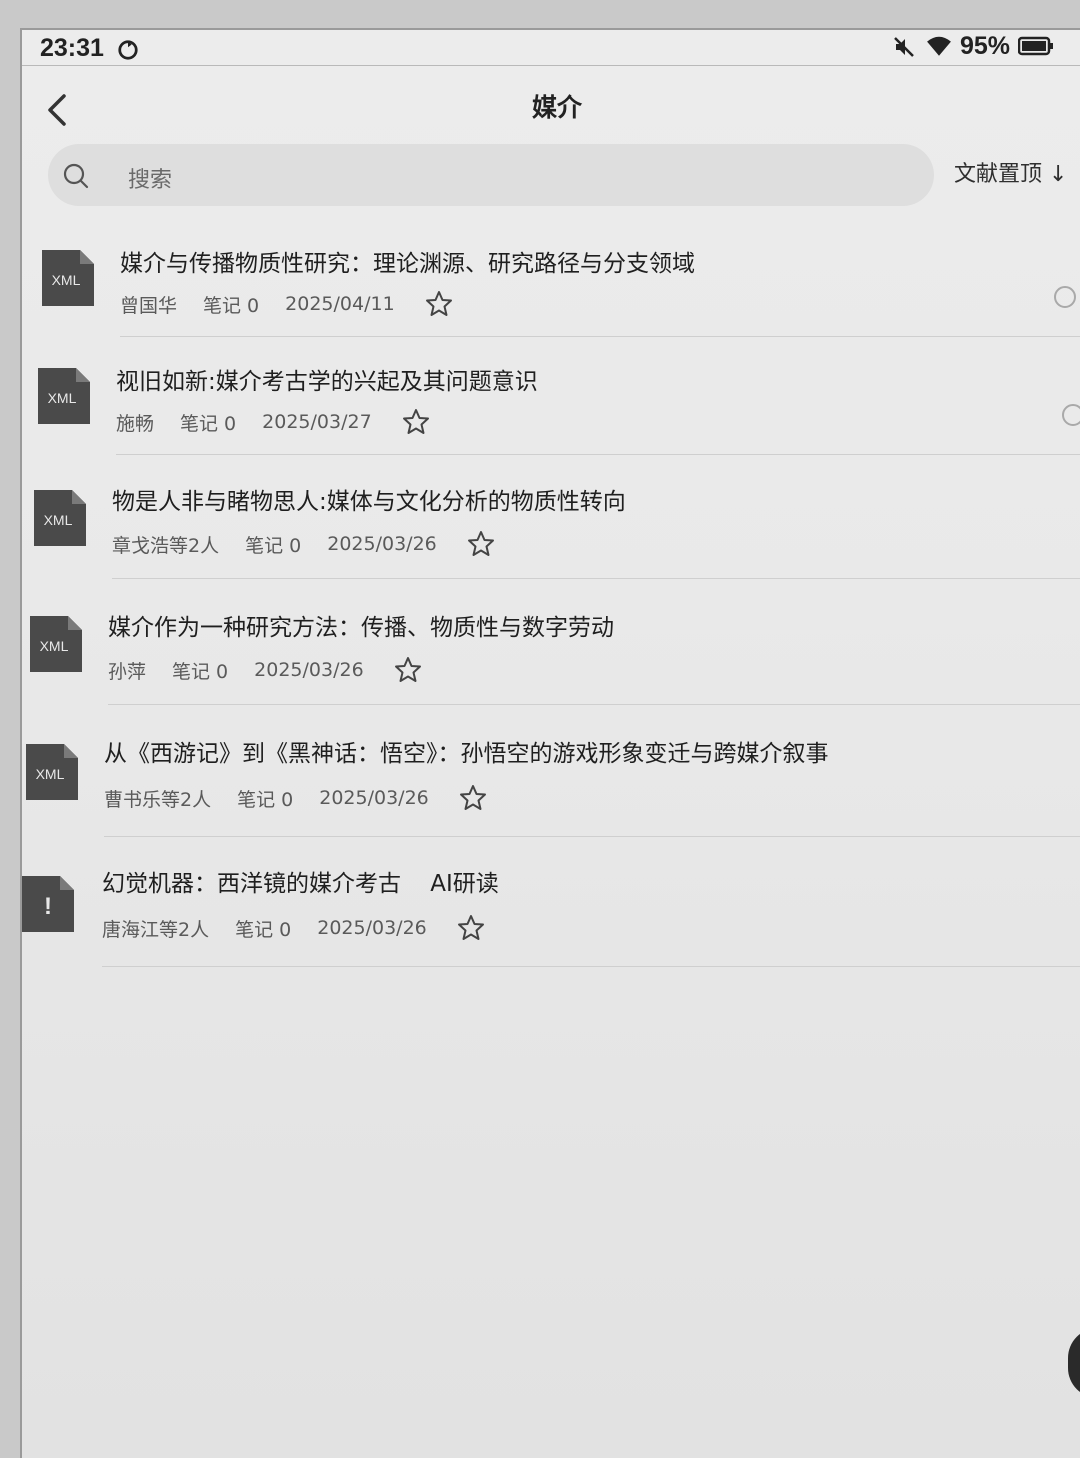  What do you see at coordinates (156, 929) in the screenshot?
I see `document-author: 唐海江等2人` at bounding box center [156, 929].